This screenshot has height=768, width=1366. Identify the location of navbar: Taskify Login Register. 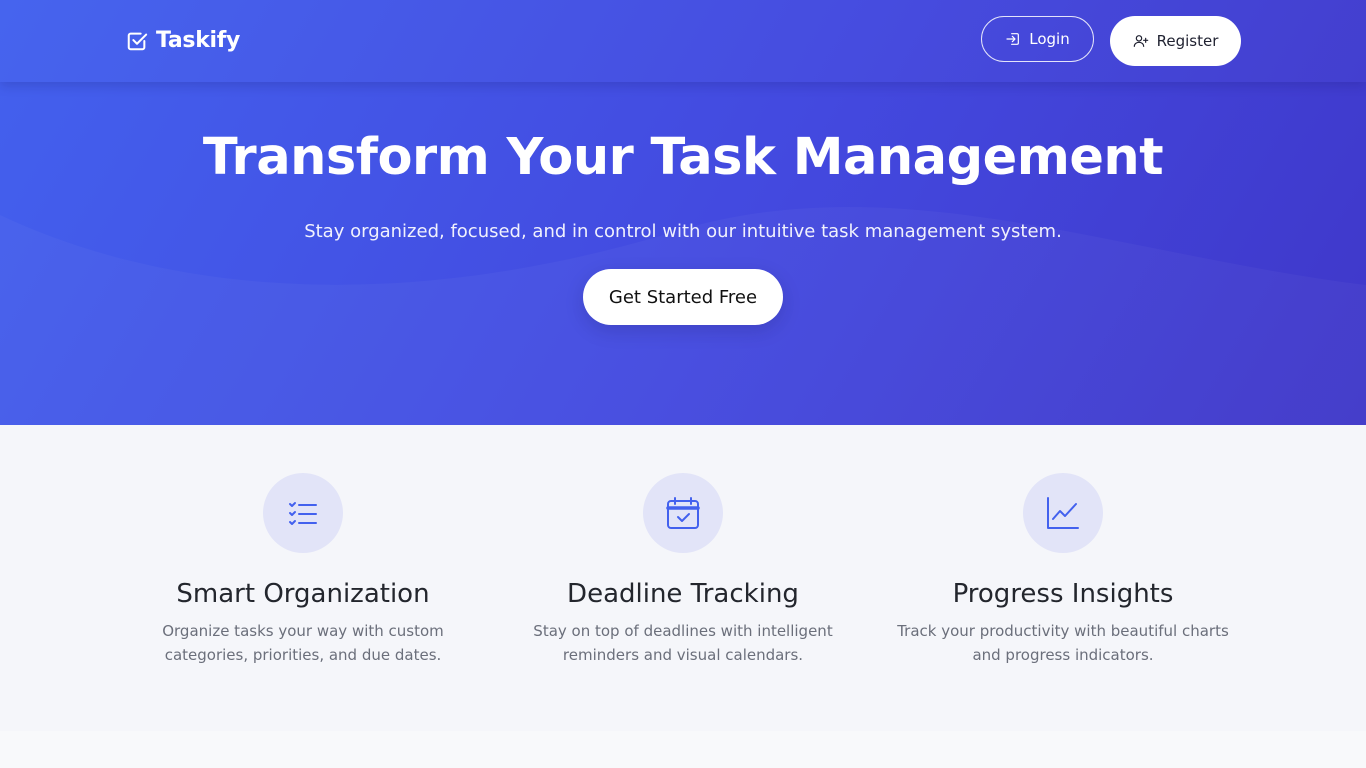
(683, 41).